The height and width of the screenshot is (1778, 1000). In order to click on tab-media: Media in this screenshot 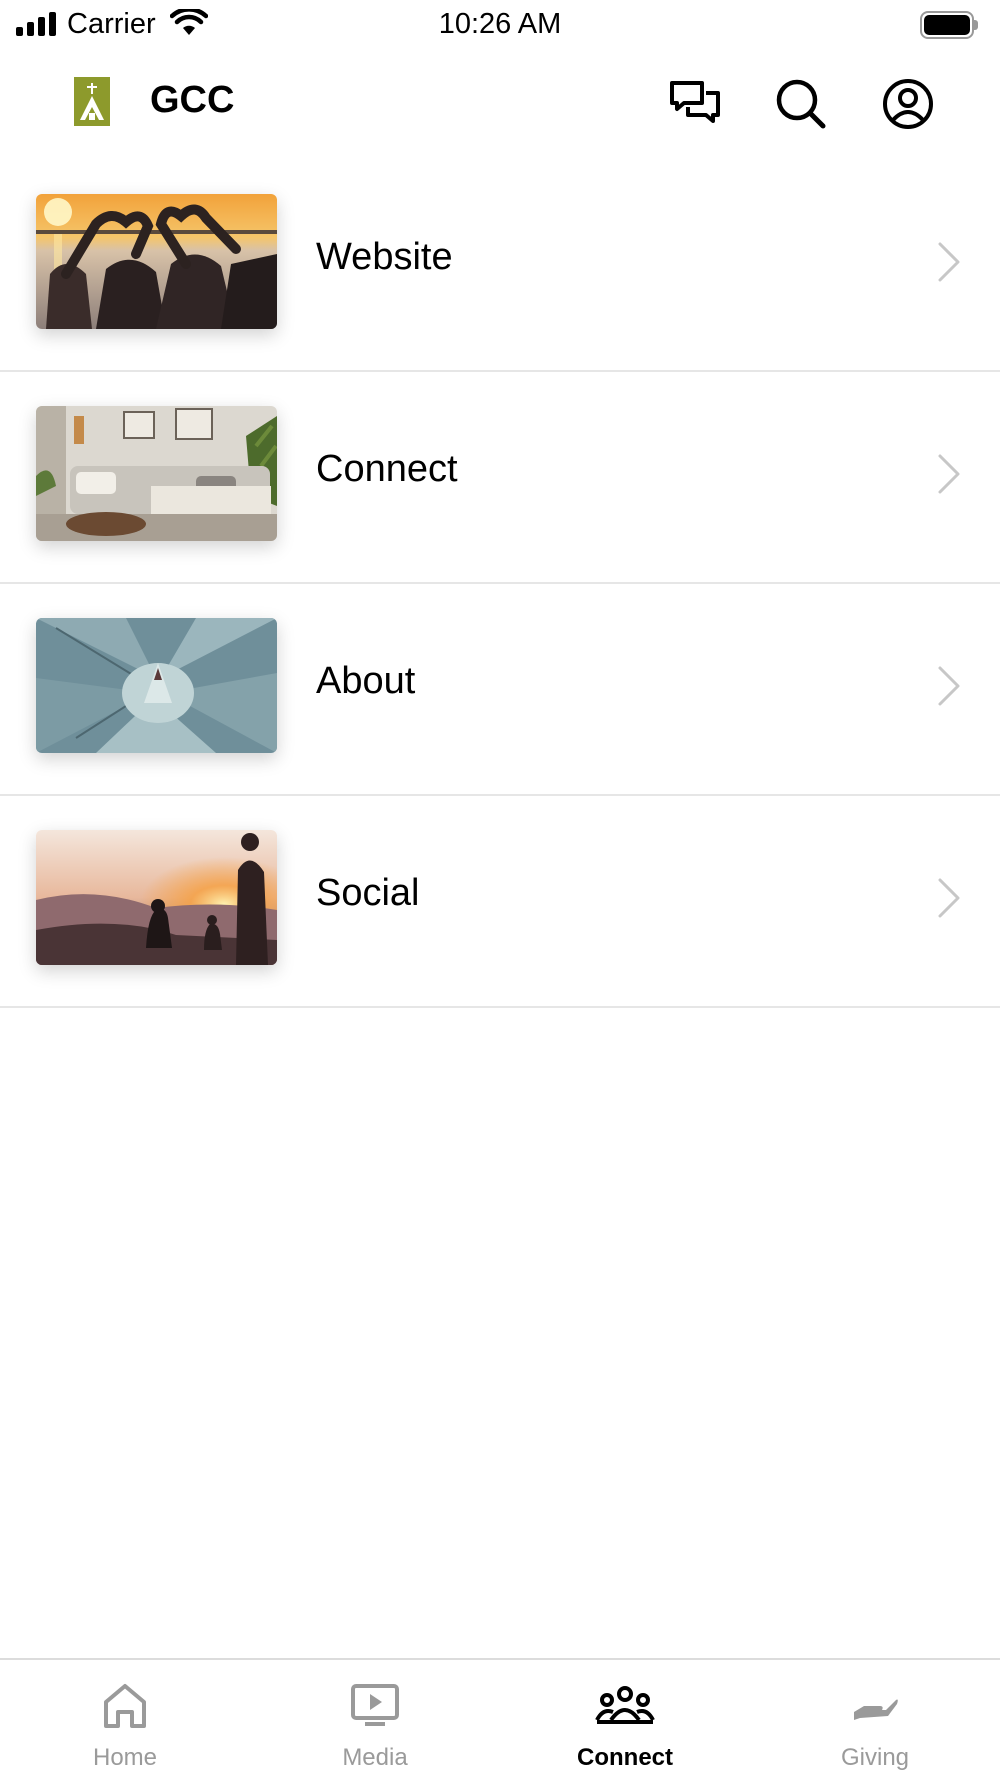, I will do `click(375, 1719)`.